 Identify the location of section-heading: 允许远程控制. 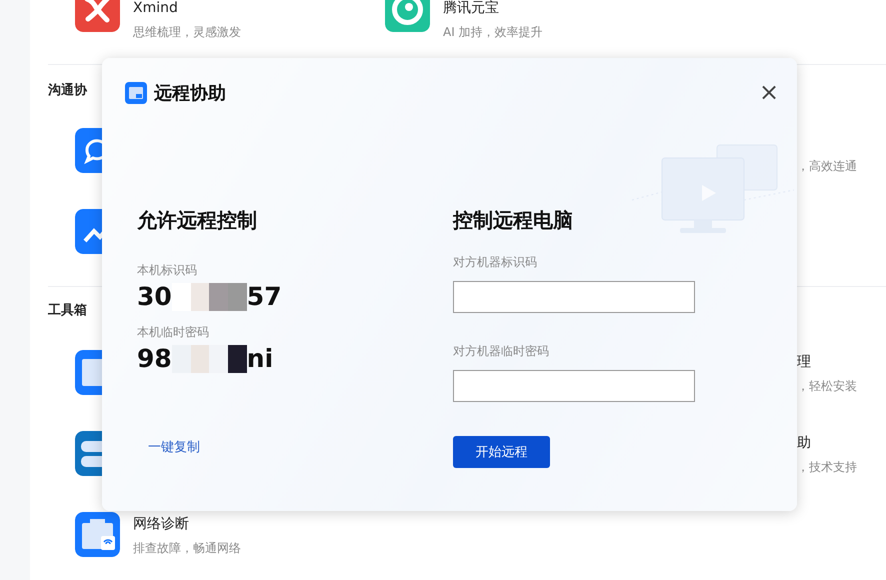
(197, 220).